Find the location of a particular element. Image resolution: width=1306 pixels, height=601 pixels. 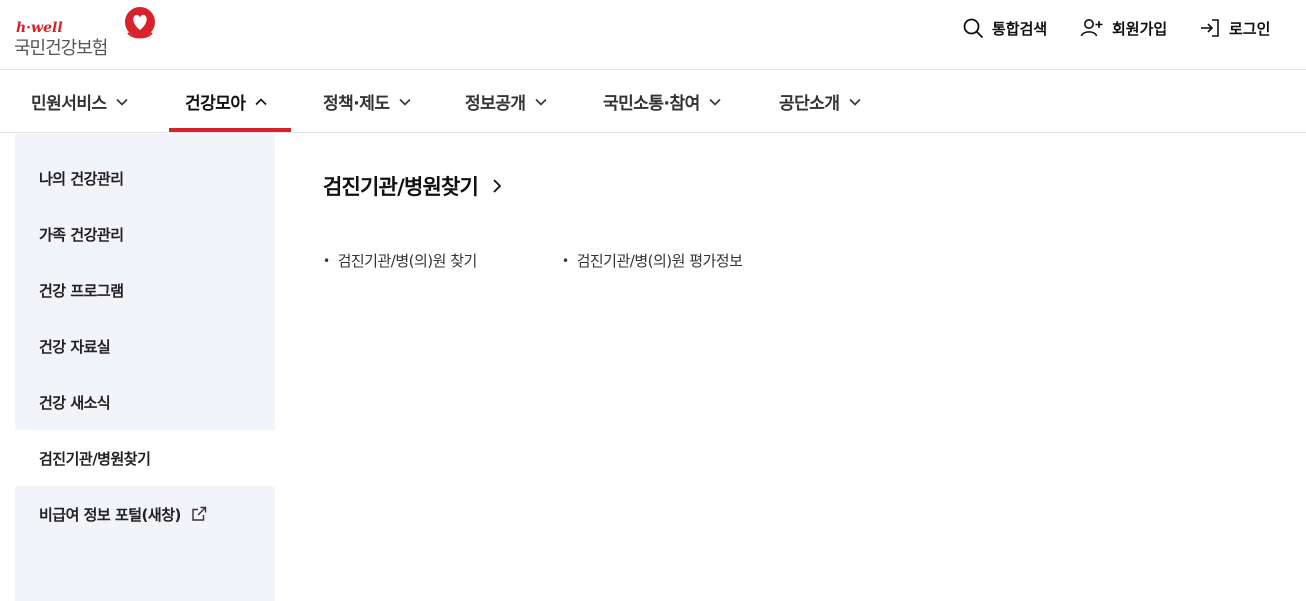

link-find-checkup-institution: • 검진기관/병(의)원 찾기 is located at coordinates (400, 260).